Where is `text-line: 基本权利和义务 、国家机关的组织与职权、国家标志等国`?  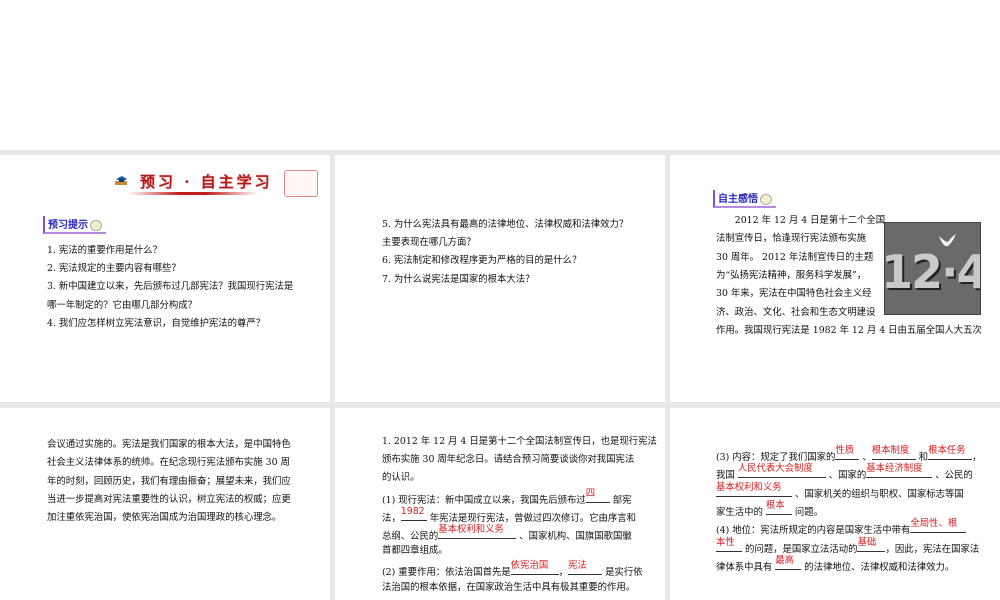 text-line: 基本权利和义务 、国家机关的组织与职权、国家标志等国 is located at coordinates (840, 491).